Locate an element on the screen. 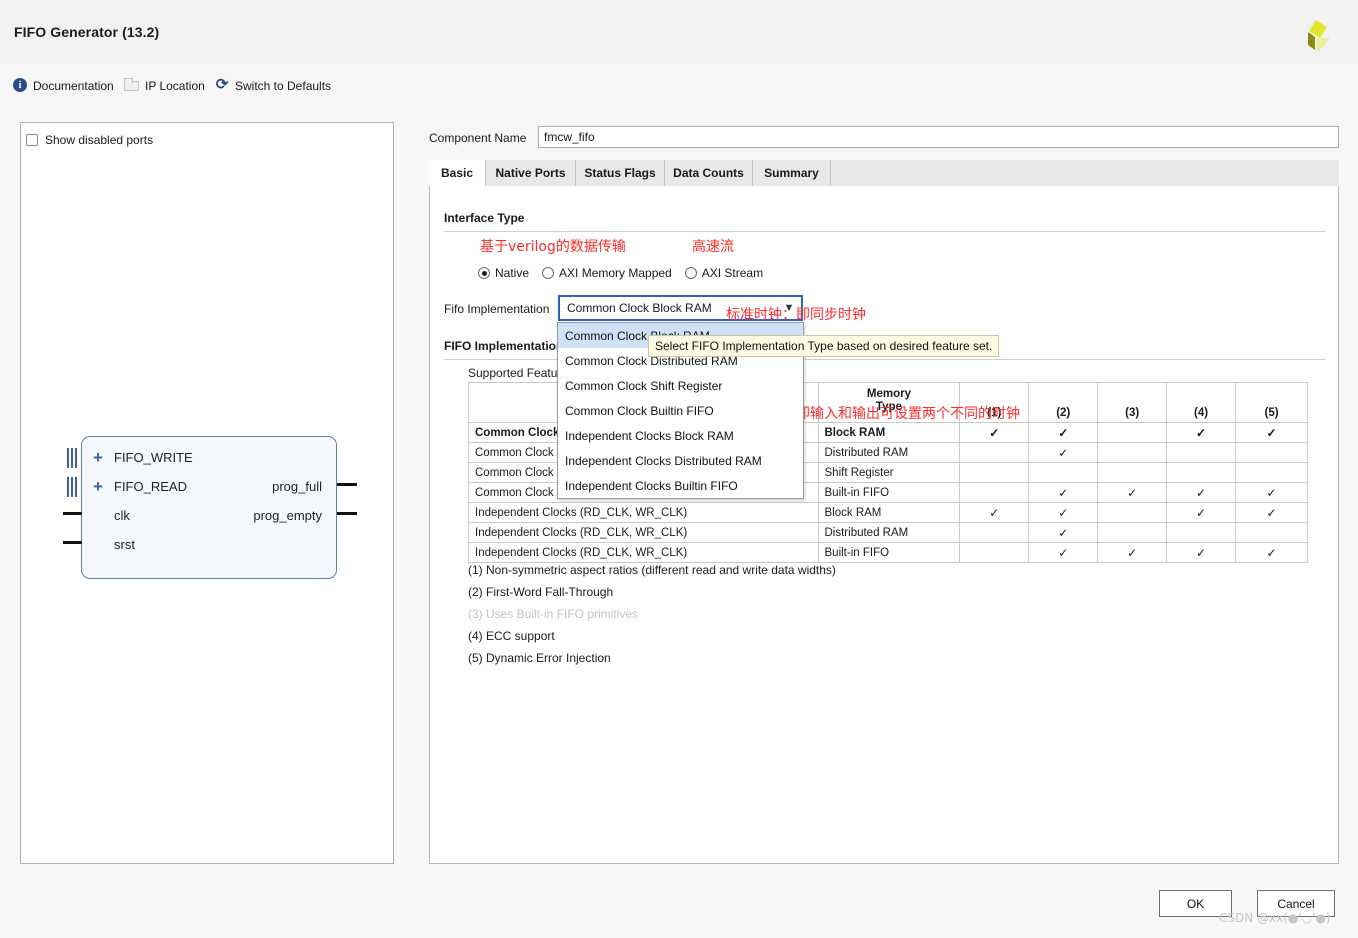  tab-data-counts-label: Data Counts is located at coordinates (708, 173).